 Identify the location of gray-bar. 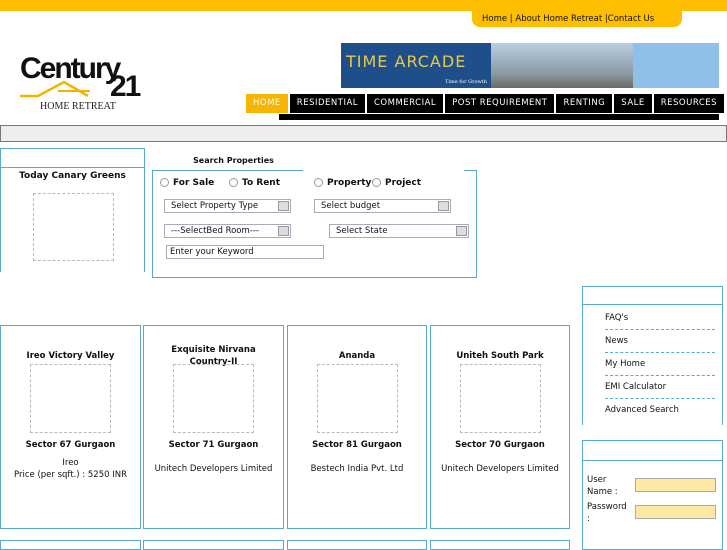
(363, 133).